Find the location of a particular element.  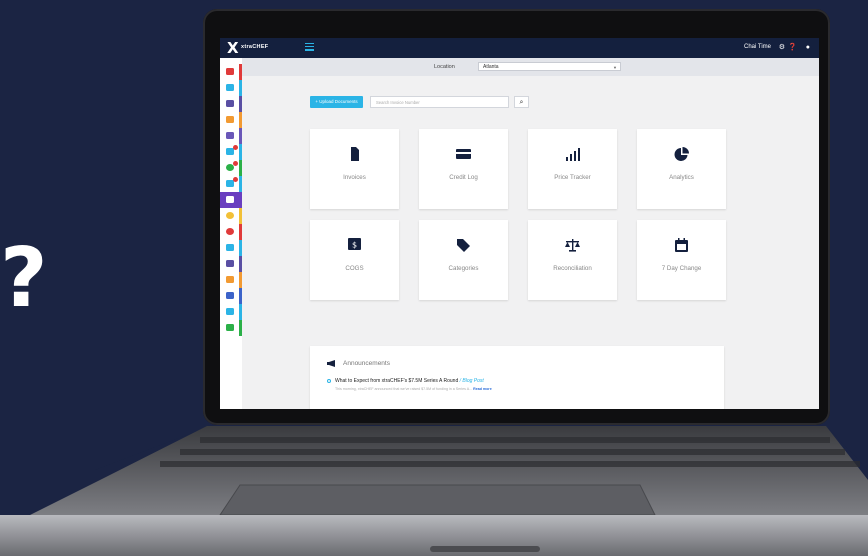

tile-categories: Categories is located at coordinates (463, 260).